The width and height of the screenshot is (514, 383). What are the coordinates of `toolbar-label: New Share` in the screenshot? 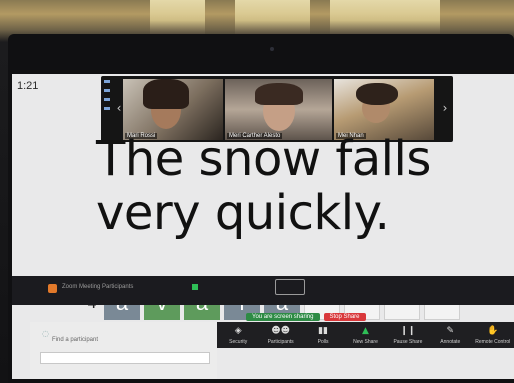 It's located at (365, 342).